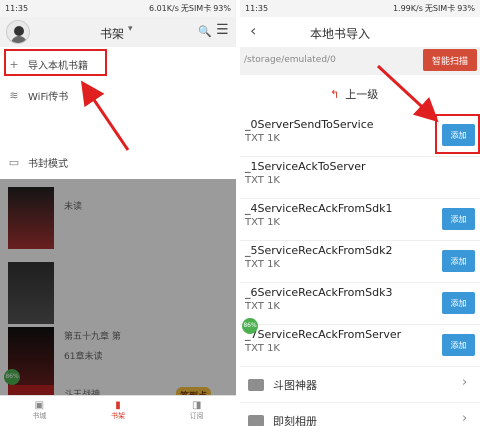 This screenshot has width=480, height=426. Describe the element at coordinates (319, 250) in the screenshot. I see `file-name: _5ServiceRecAckFromSdk2` at that location.